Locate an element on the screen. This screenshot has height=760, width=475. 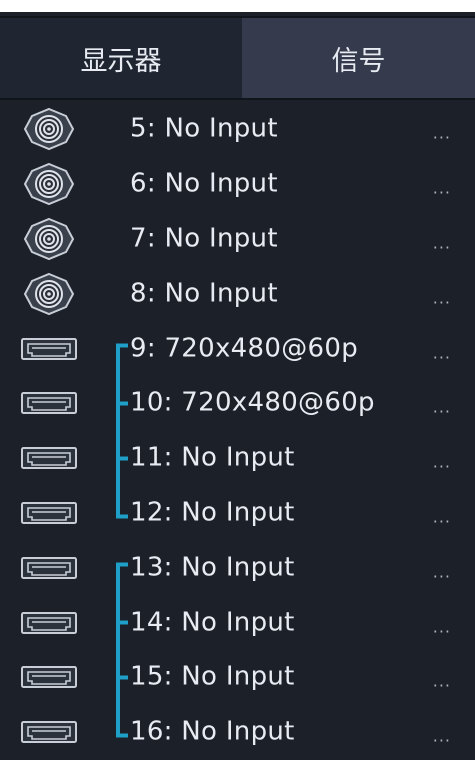
signal-label: 13: No Input is located at coordinates (212, 567).